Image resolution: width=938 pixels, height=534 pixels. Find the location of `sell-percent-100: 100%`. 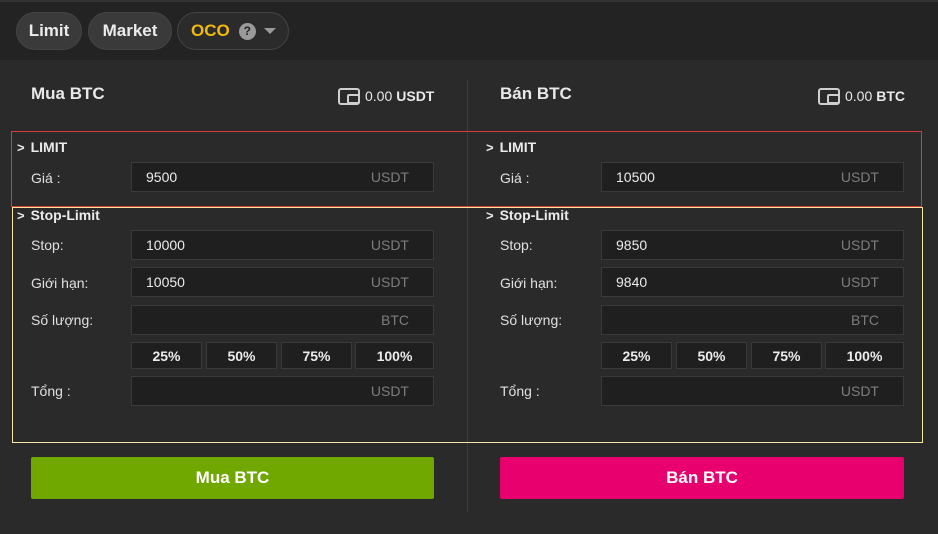

sell-percent-100: 100% is located at coordinates (864, 355).